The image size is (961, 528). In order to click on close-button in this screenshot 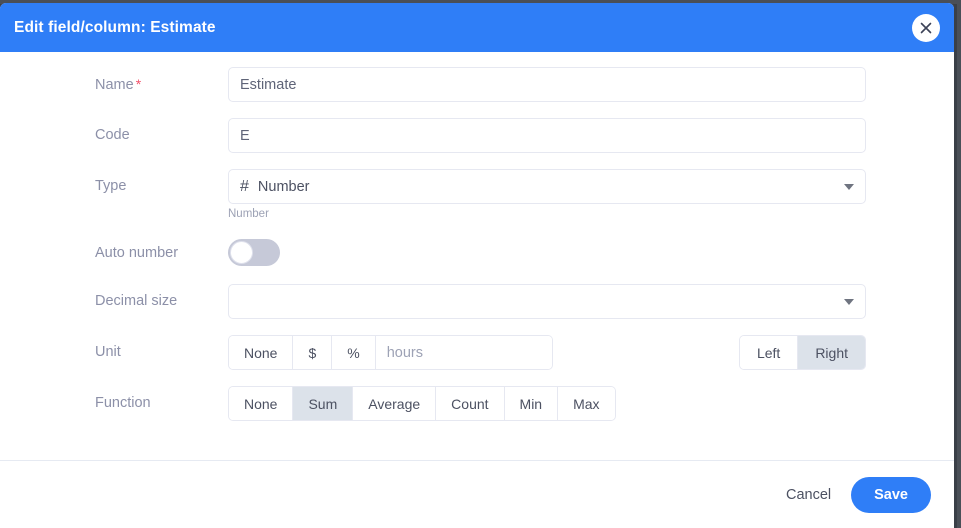, I will do `click(926, 27)`.